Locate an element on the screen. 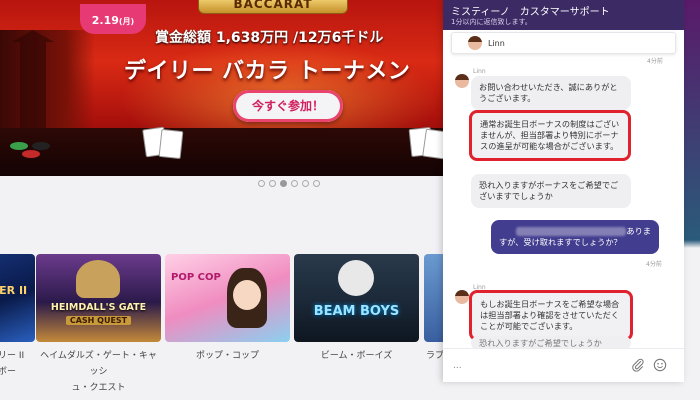 The image size is (700, 400). chat-header: ミスティーノ カスタマーサポート 1分以内に返信致します。 is located at coordinates (563, 15).